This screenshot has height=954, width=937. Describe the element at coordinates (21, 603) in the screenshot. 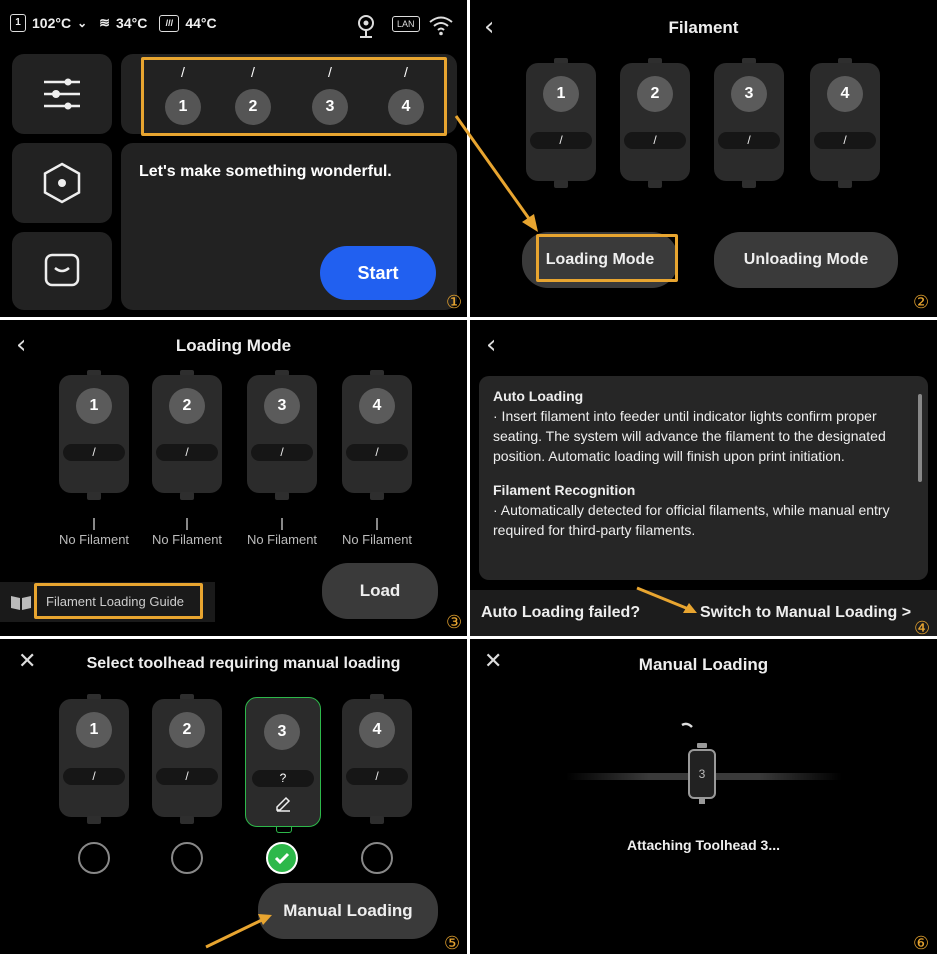

I see `book-icon` at that location.